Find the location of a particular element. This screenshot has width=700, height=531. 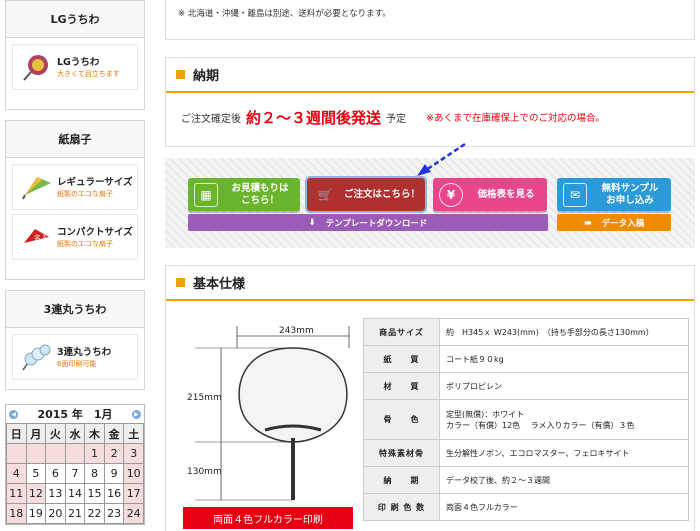

calendar-day: 17 is located at coordinates (133, 493).